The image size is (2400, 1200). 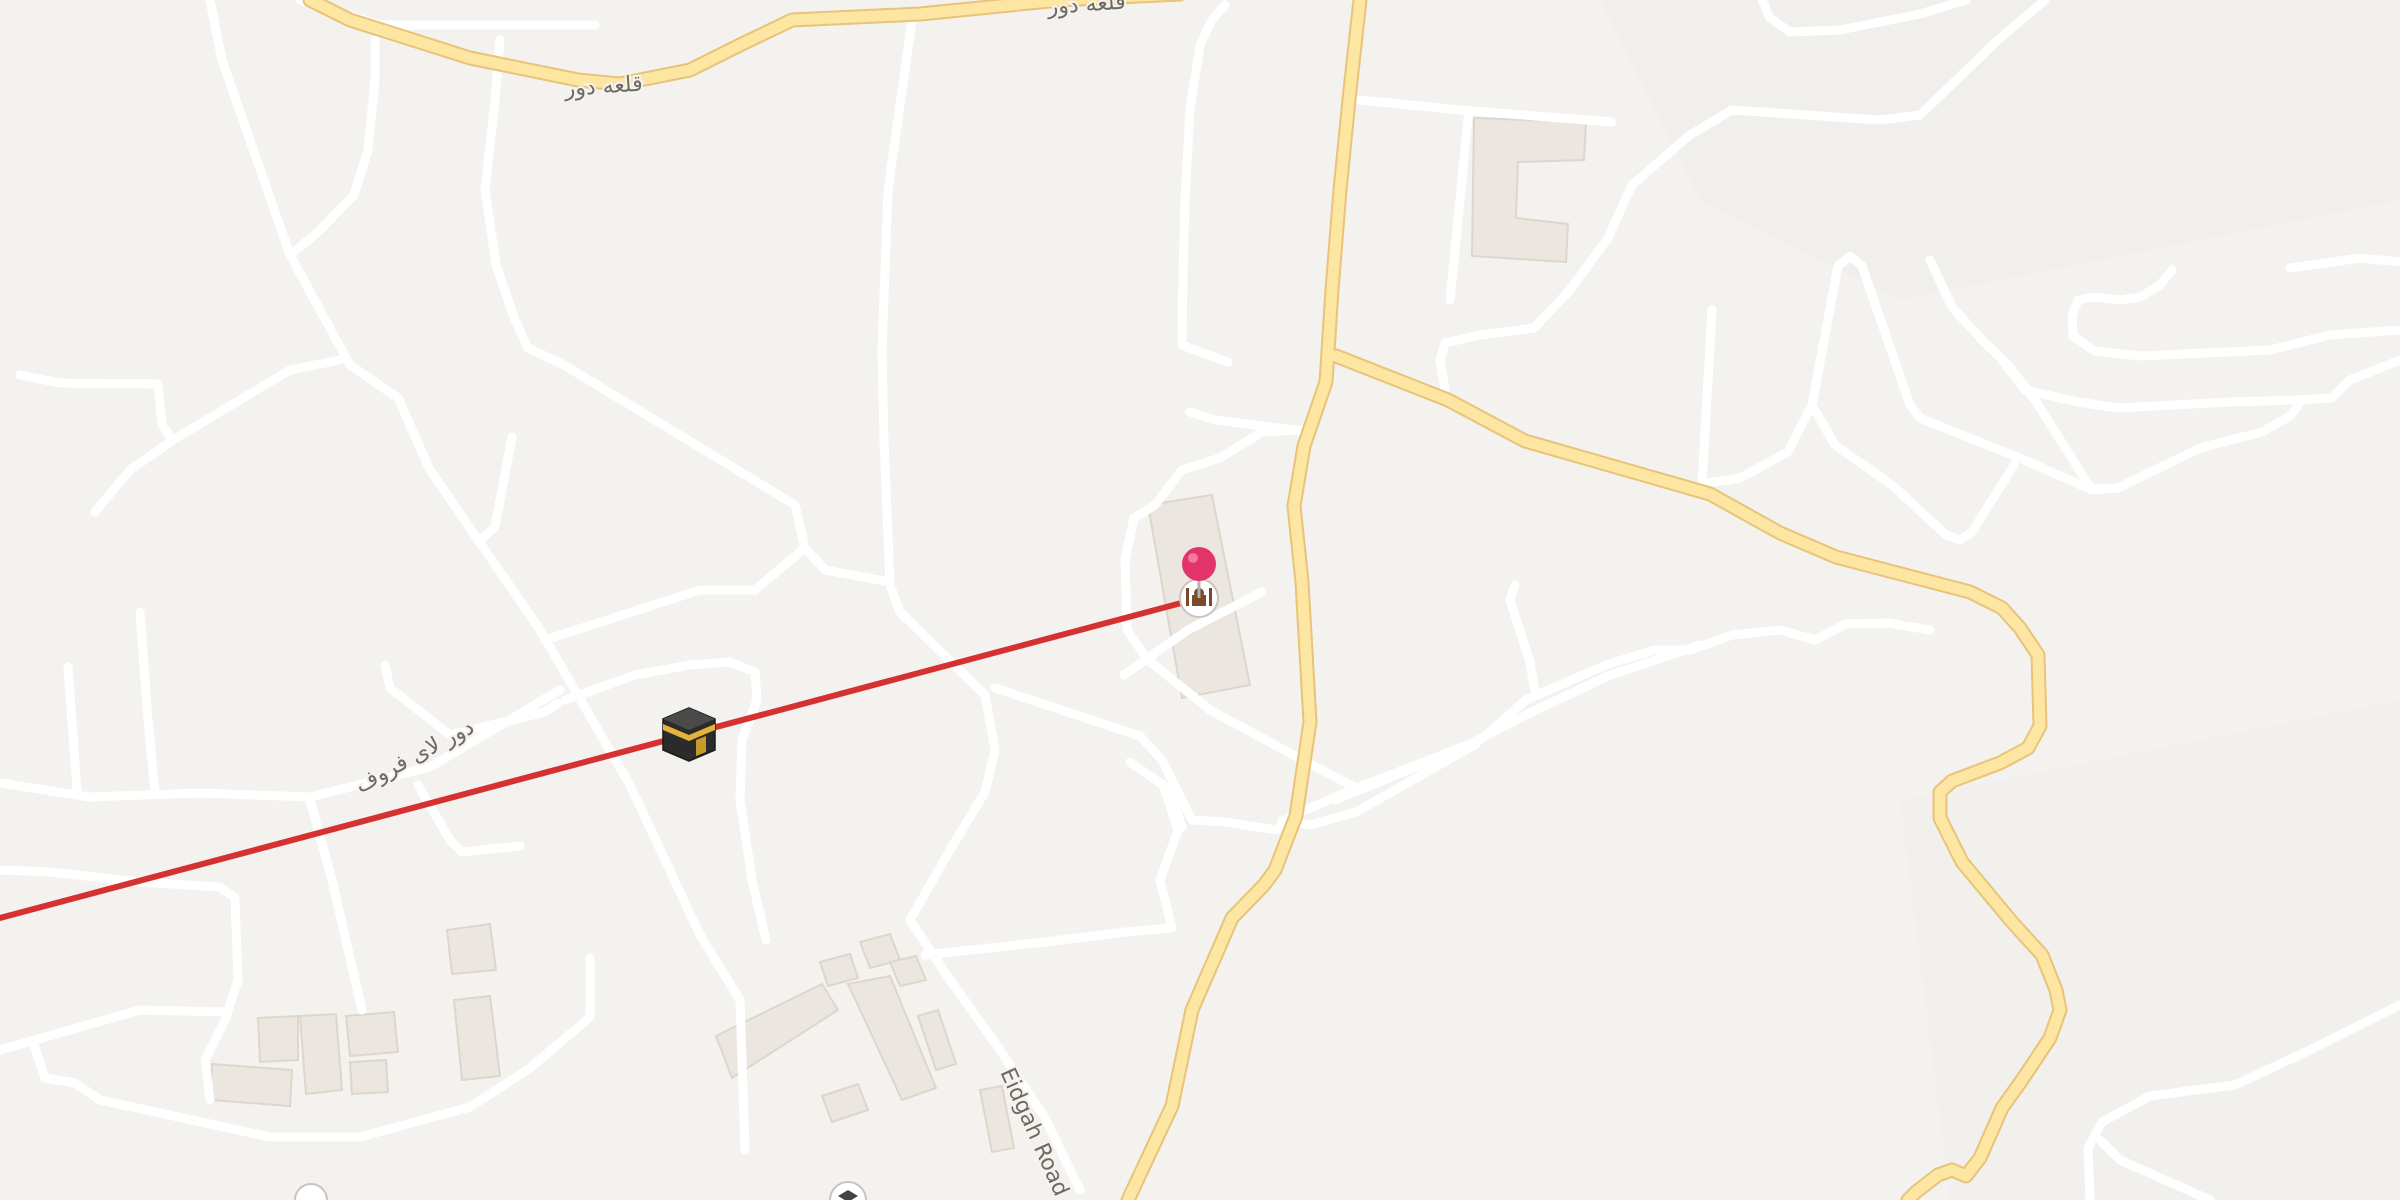 What do you see at coordinates (689, 734) in the screenshot?
I see `kaaba-icon` at bounding box center [689, 734].